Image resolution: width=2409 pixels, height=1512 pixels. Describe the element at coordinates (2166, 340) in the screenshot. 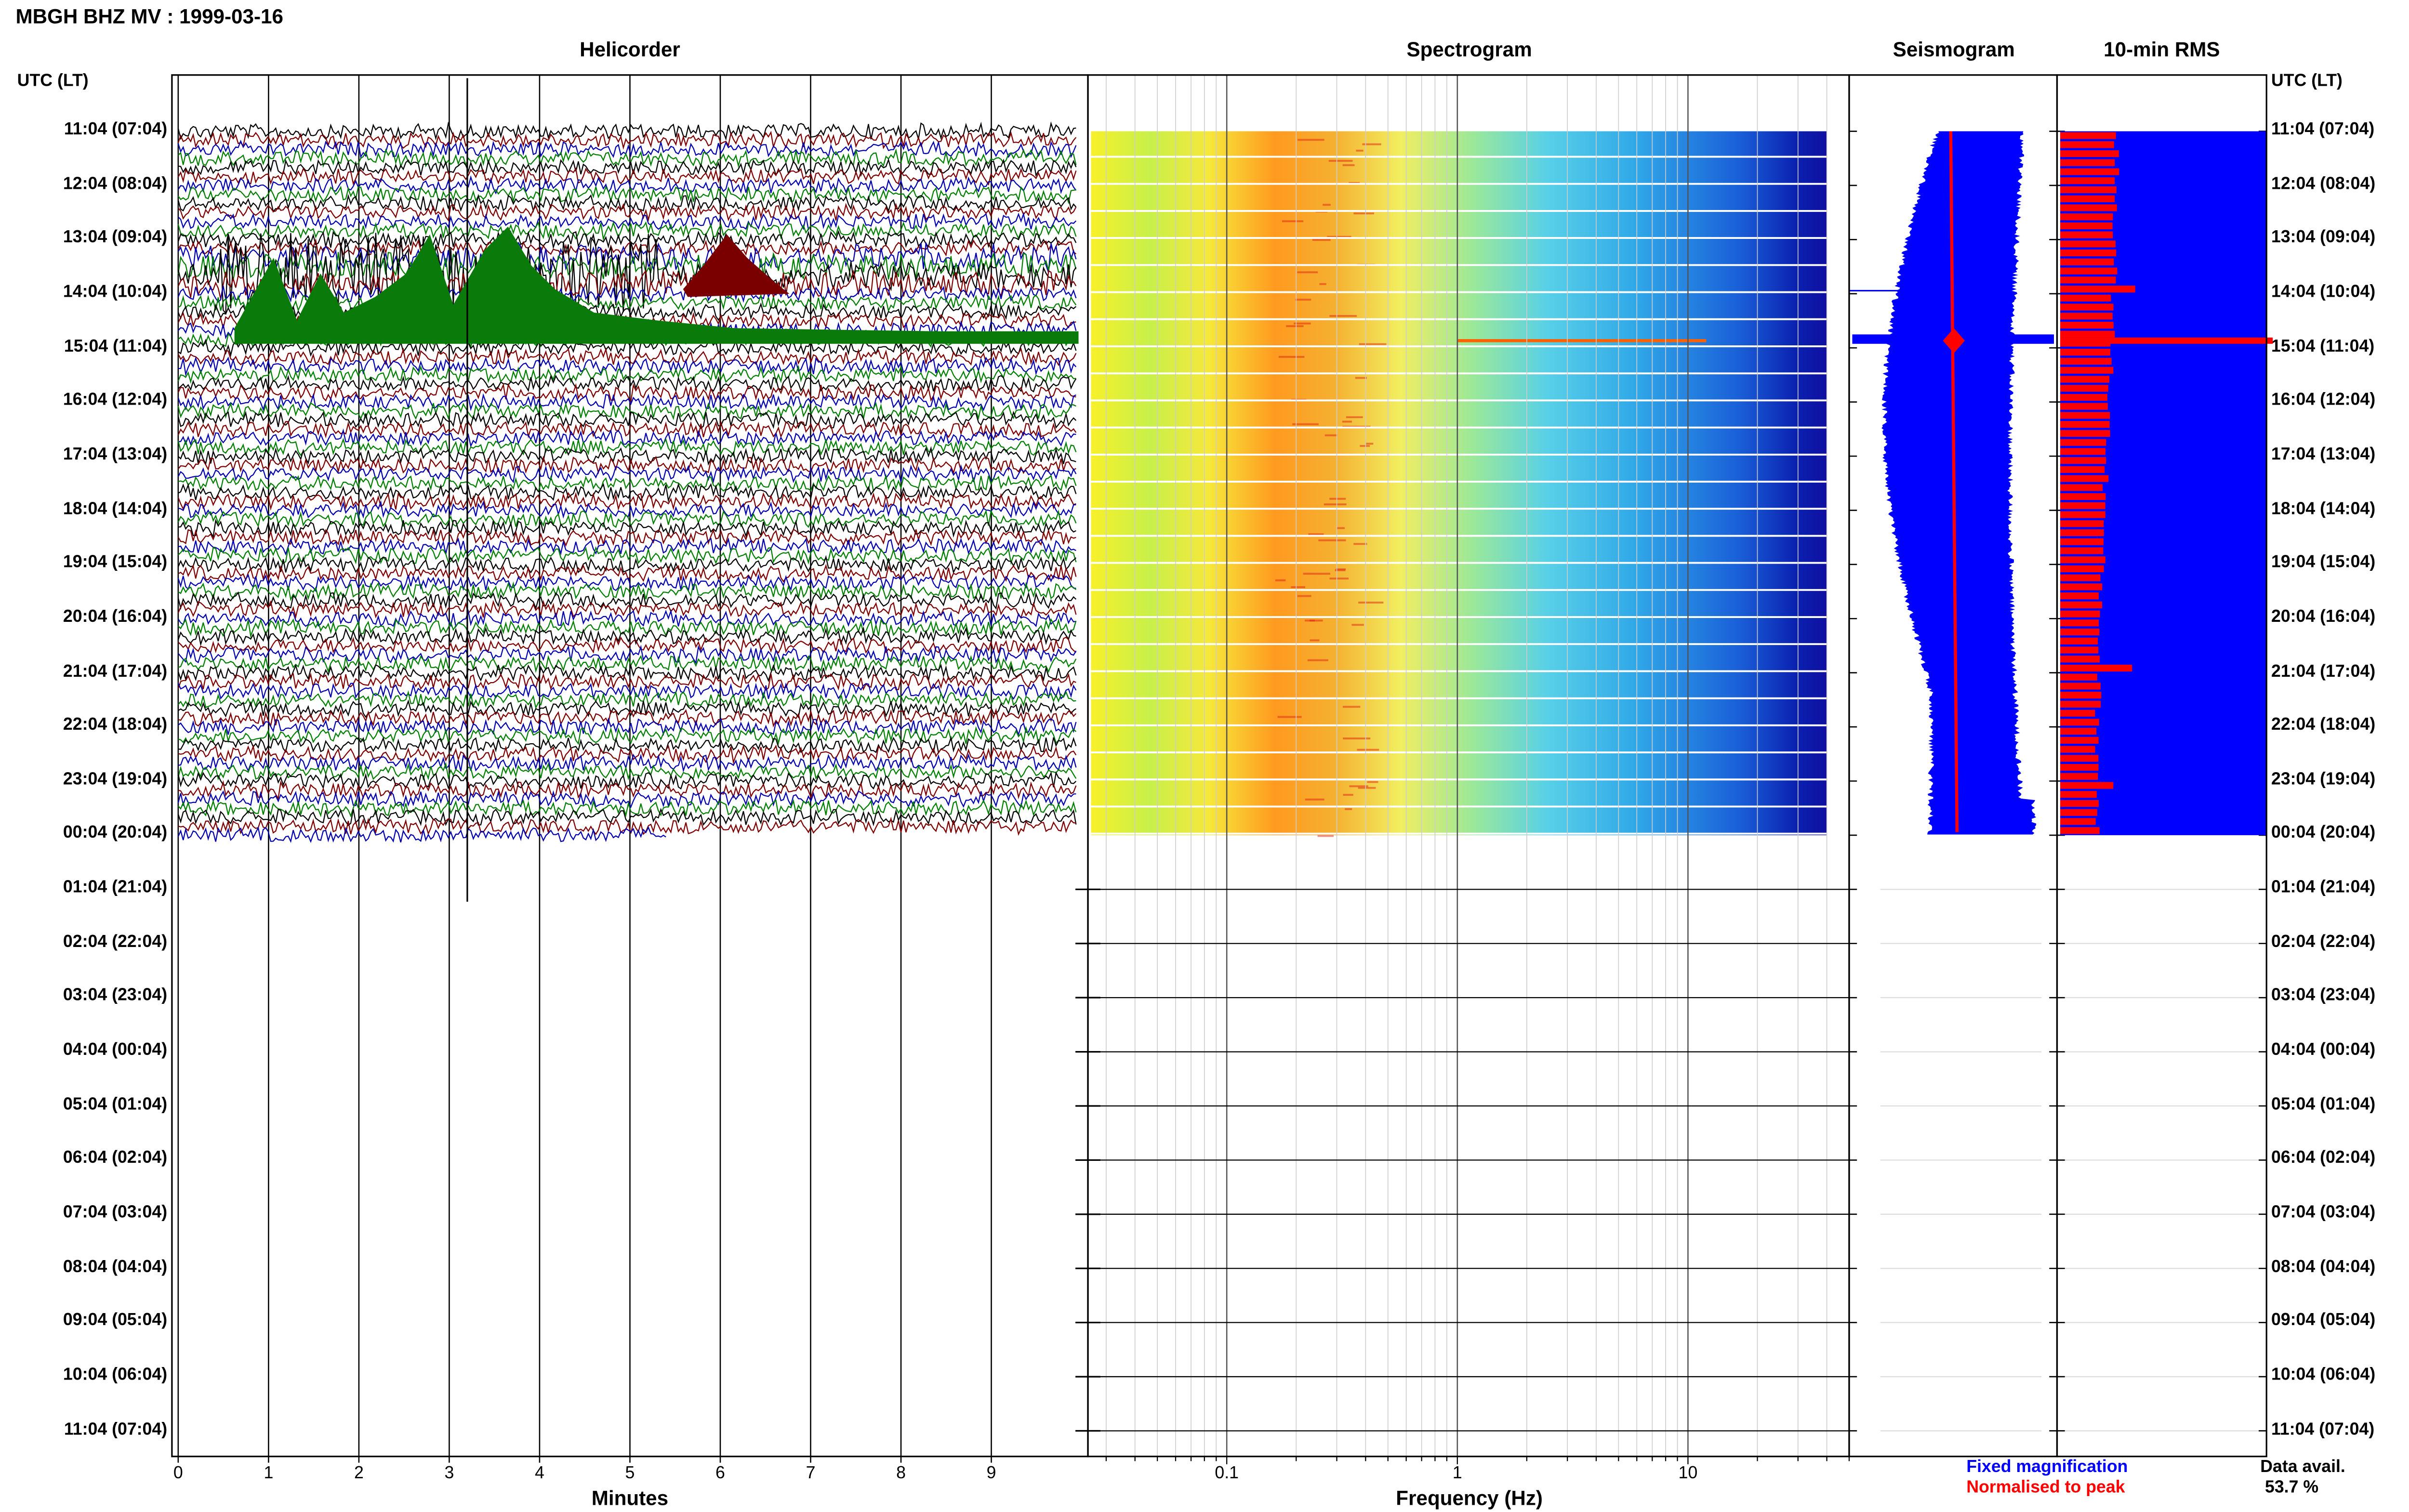

I see `rms-peak-bar` at that location.